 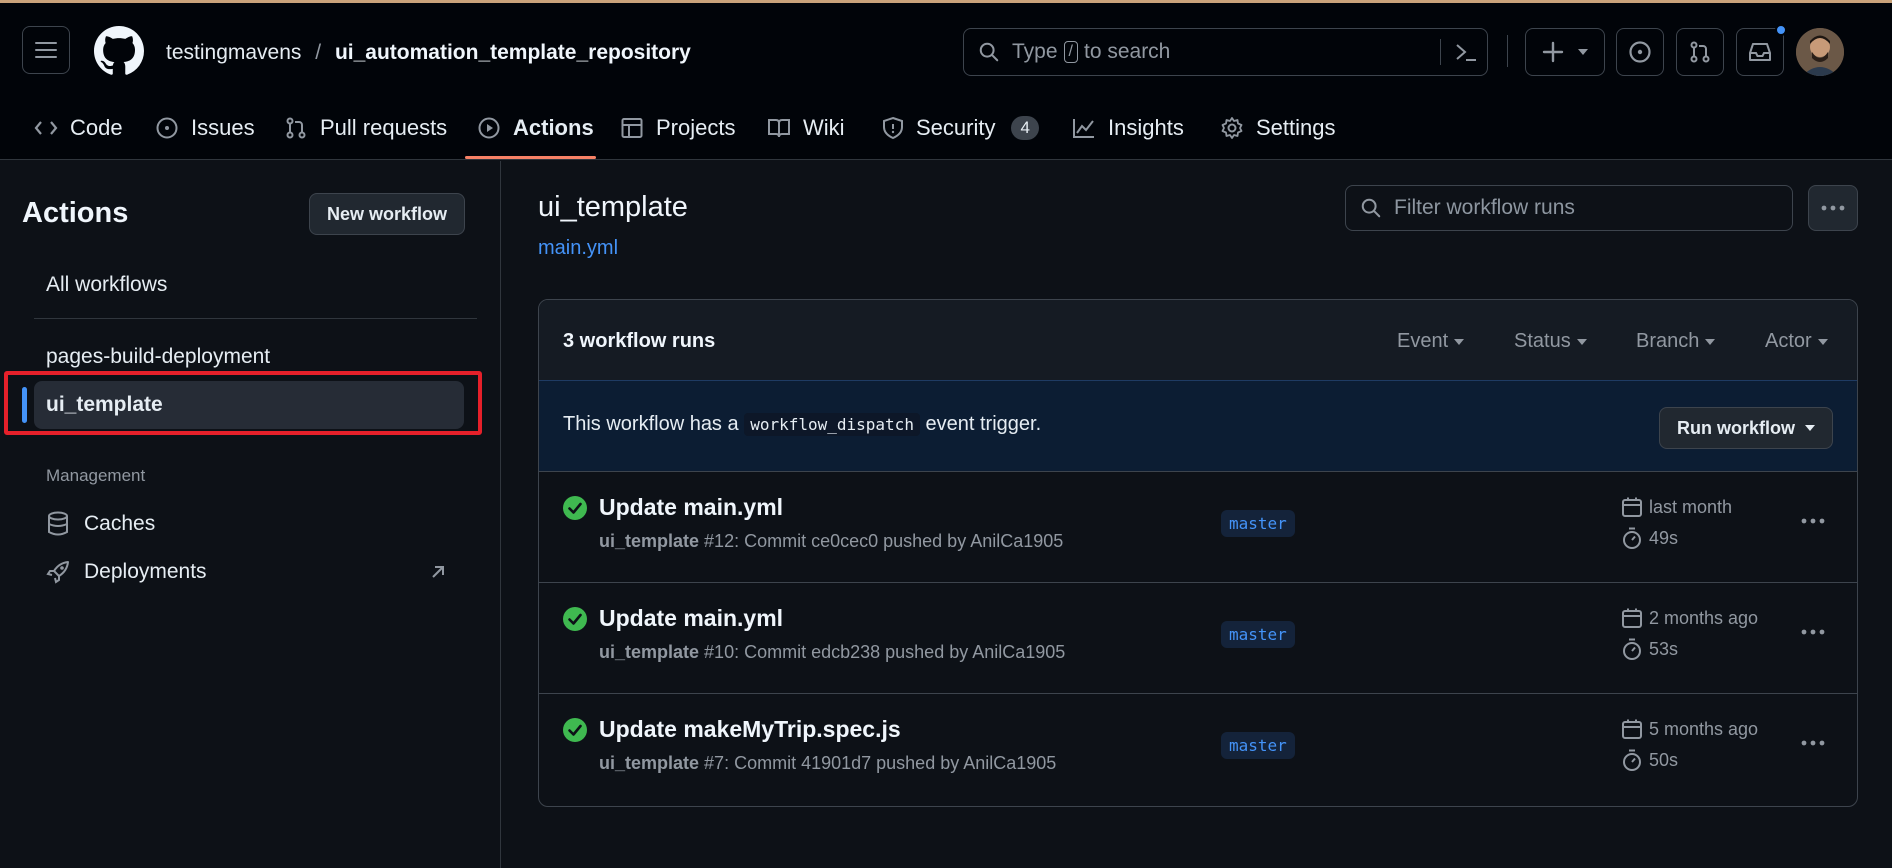 I want to click on tab-code: Code, so click(x=78, y=128).